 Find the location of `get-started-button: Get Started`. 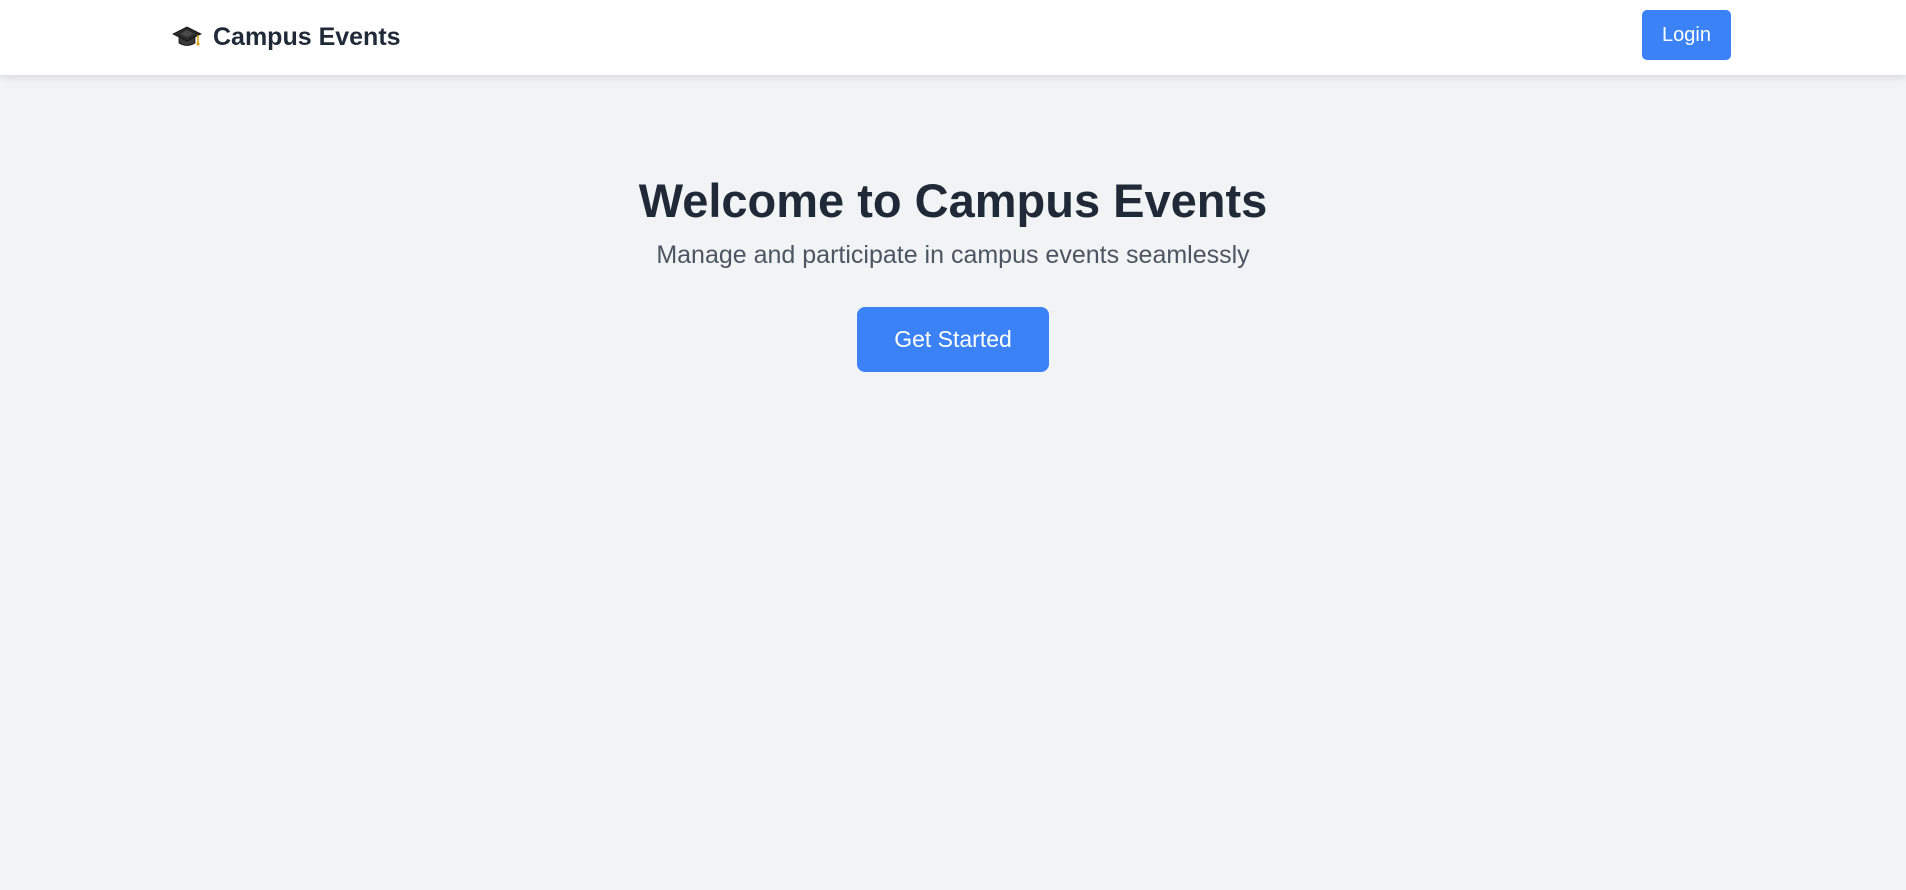

get-started-button: Get Started is located at coordinates (953, 339).